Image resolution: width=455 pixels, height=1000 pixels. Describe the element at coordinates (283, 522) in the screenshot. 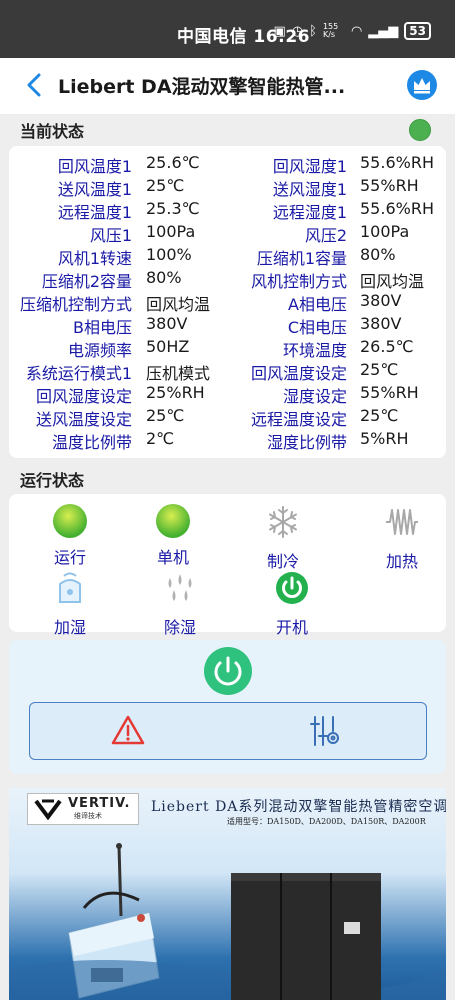

I see `snowflake-icon` at that location.